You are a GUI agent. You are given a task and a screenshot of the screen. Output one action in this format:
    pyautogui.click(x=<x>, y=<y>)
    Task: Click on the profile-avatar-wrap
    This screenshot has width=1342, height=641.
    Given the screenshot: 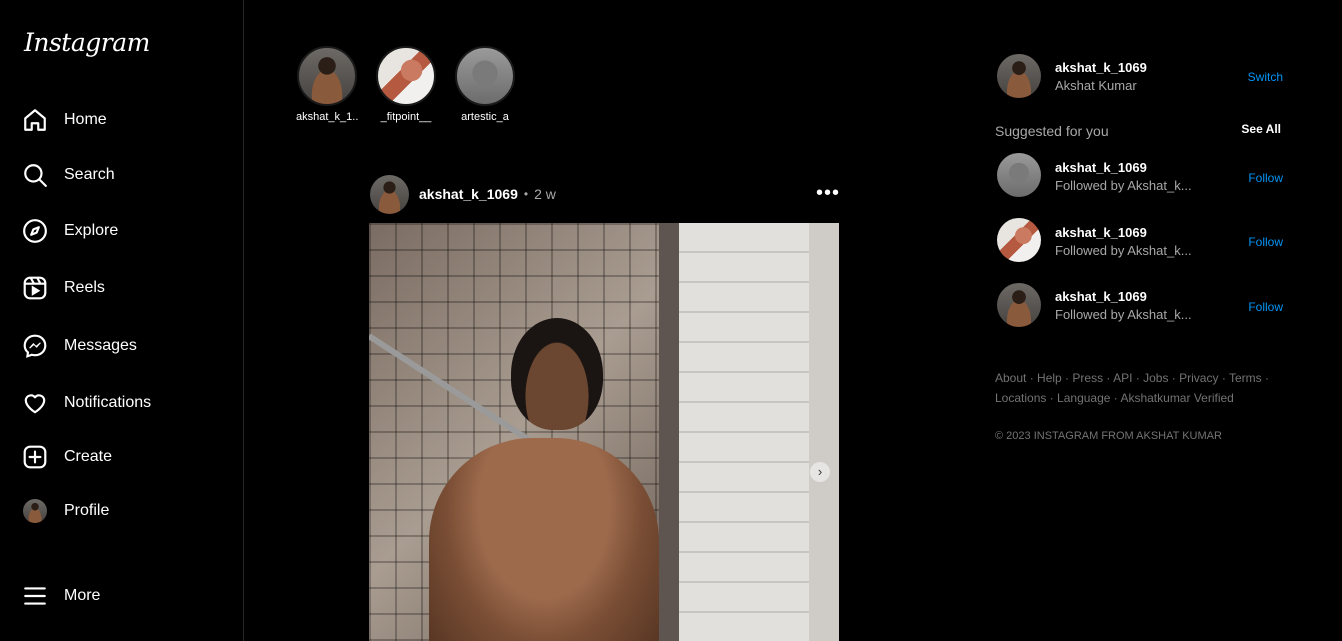 What is the action you would take?
    pyautogui.click(x=35, y=511)
    